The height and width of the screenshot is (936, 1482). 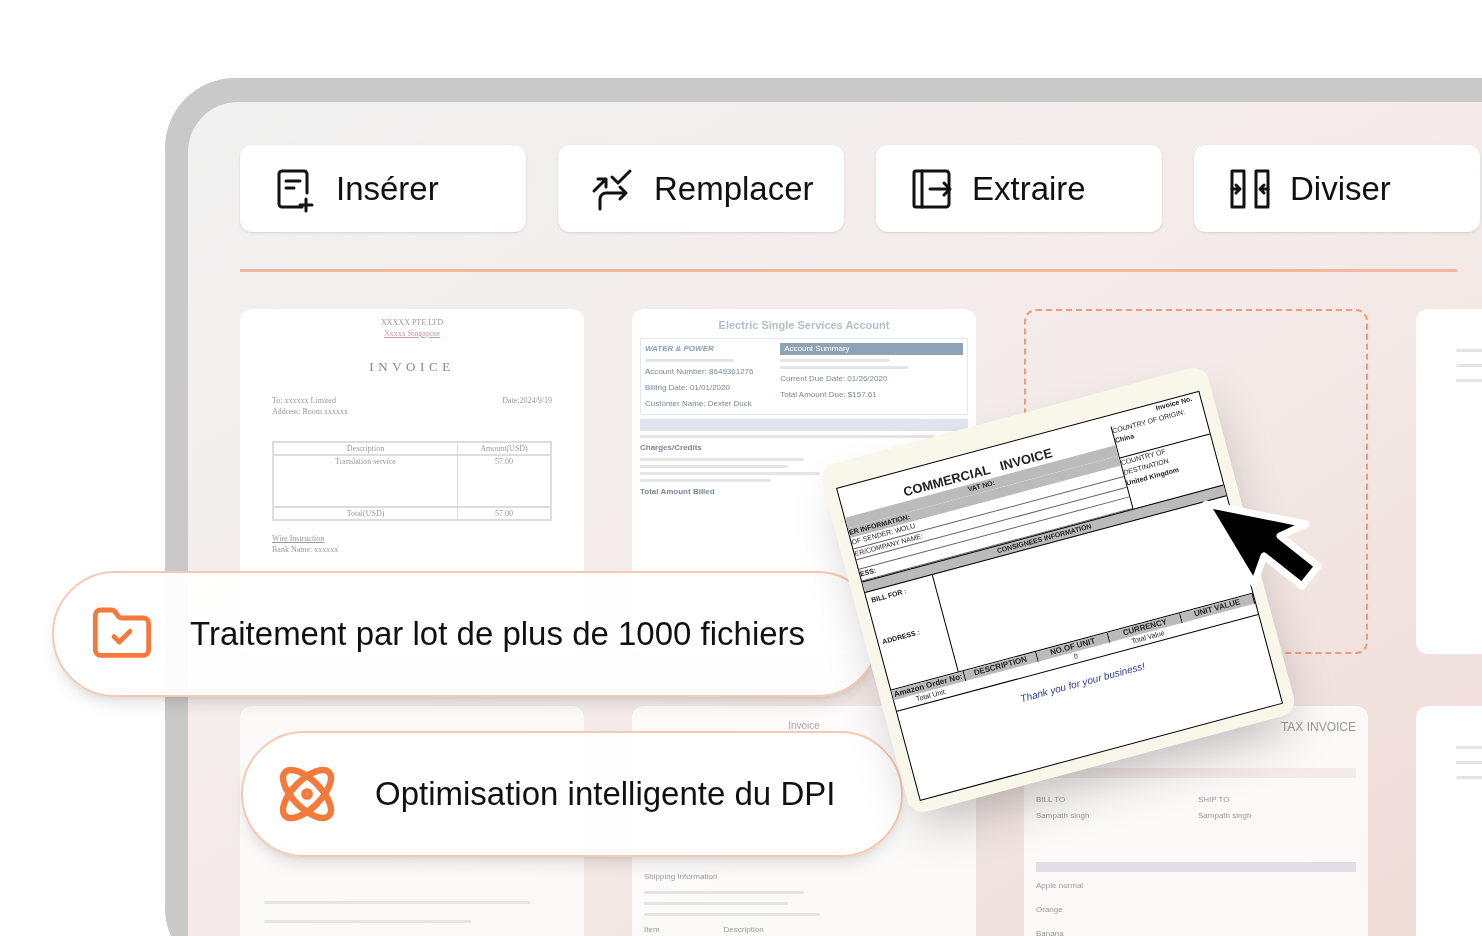 I want to click on document-text: Shipping Information, so click(x=681, y=877).